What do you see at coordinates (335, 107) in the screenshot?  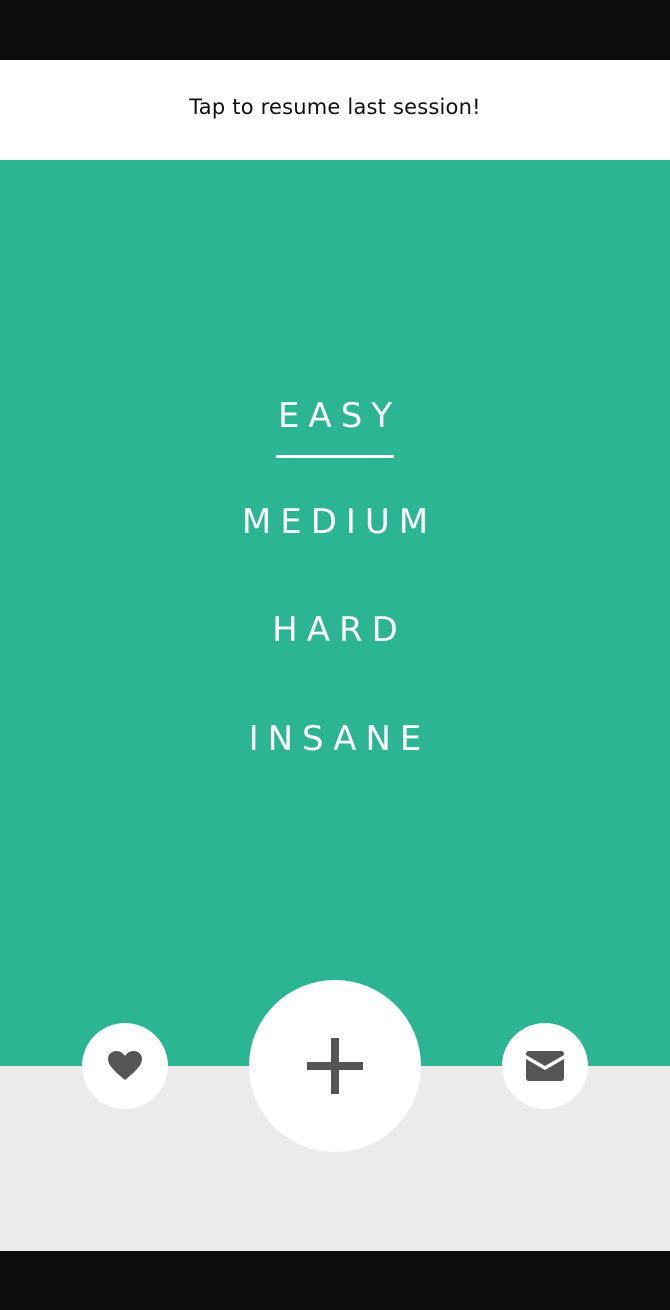 I see `resume-session-text: Tap to resume last session!` at bounding box center [335, 107].